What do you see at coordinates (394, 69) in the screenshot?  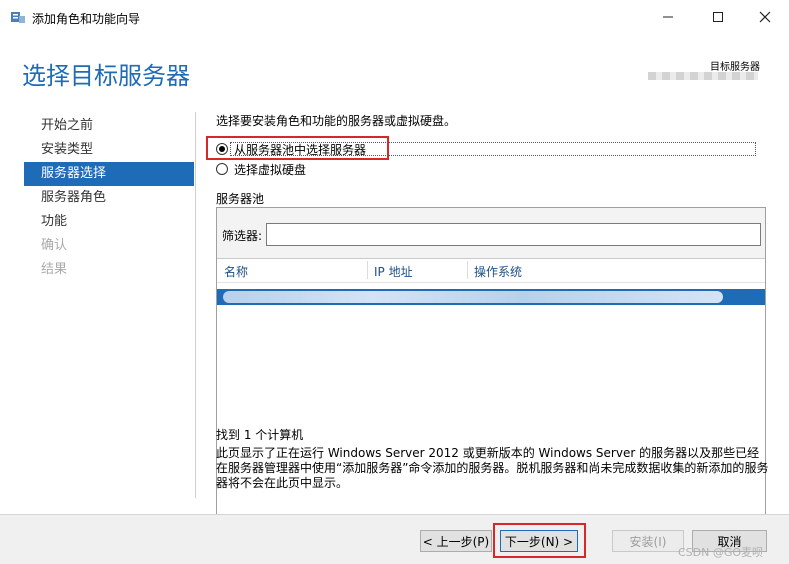 I see `wizard-header: 选择目标服务器 目标服务器` at bounding box center [394, 69].